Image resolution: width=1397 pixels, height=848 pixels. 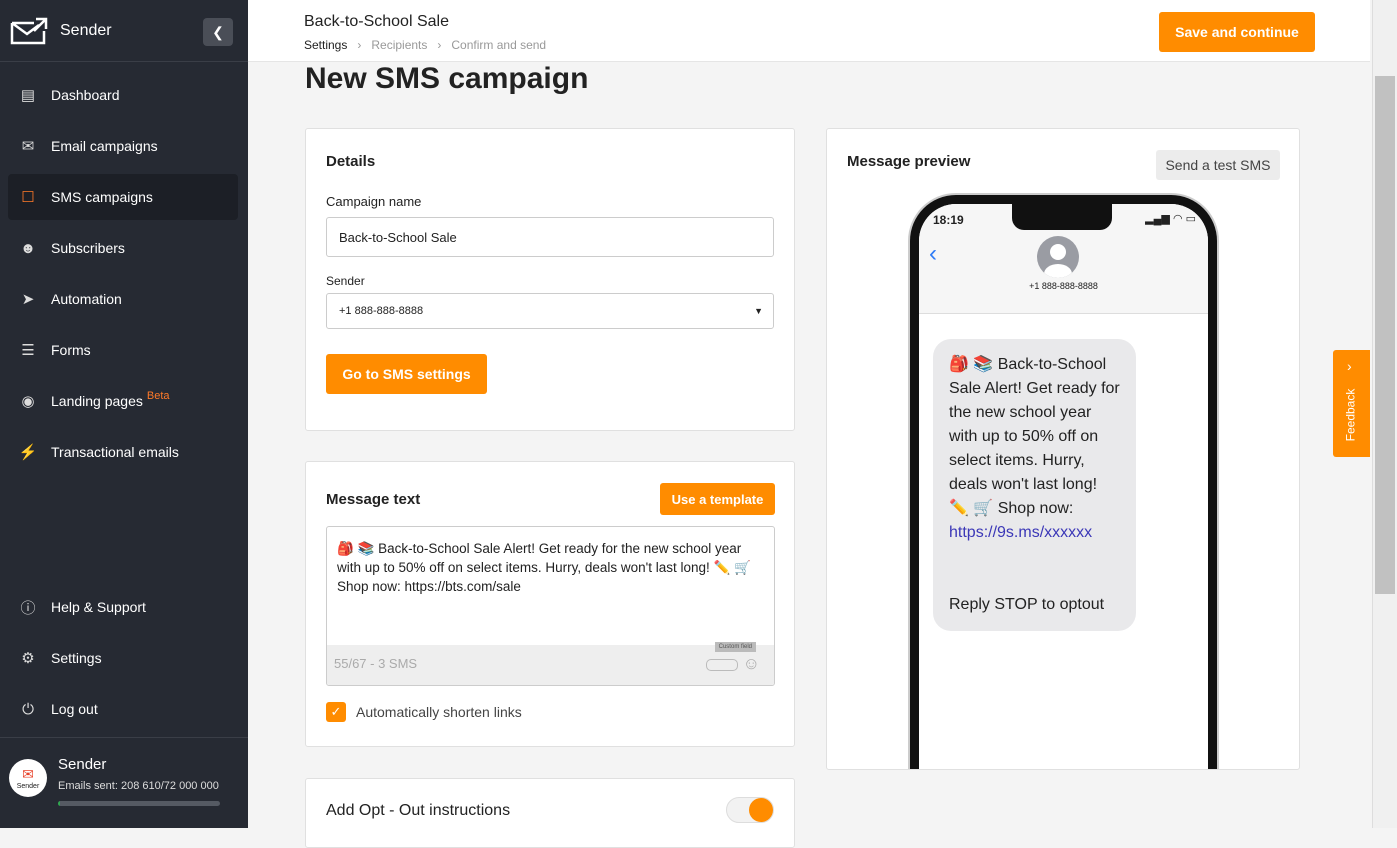 What do you see at coordinates (28, 197) in the screenshot?
I see `chat-icon: ☐` at bounding box center [28, 197].